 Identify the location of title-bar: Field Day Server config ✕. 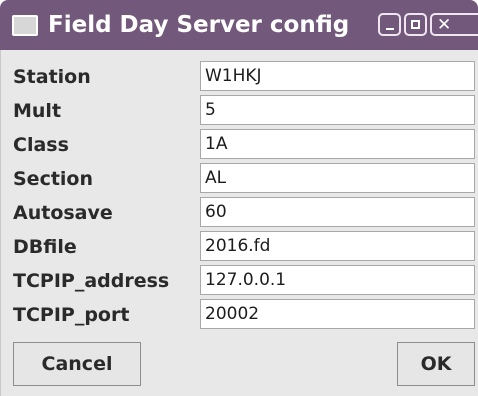
(239, 25).